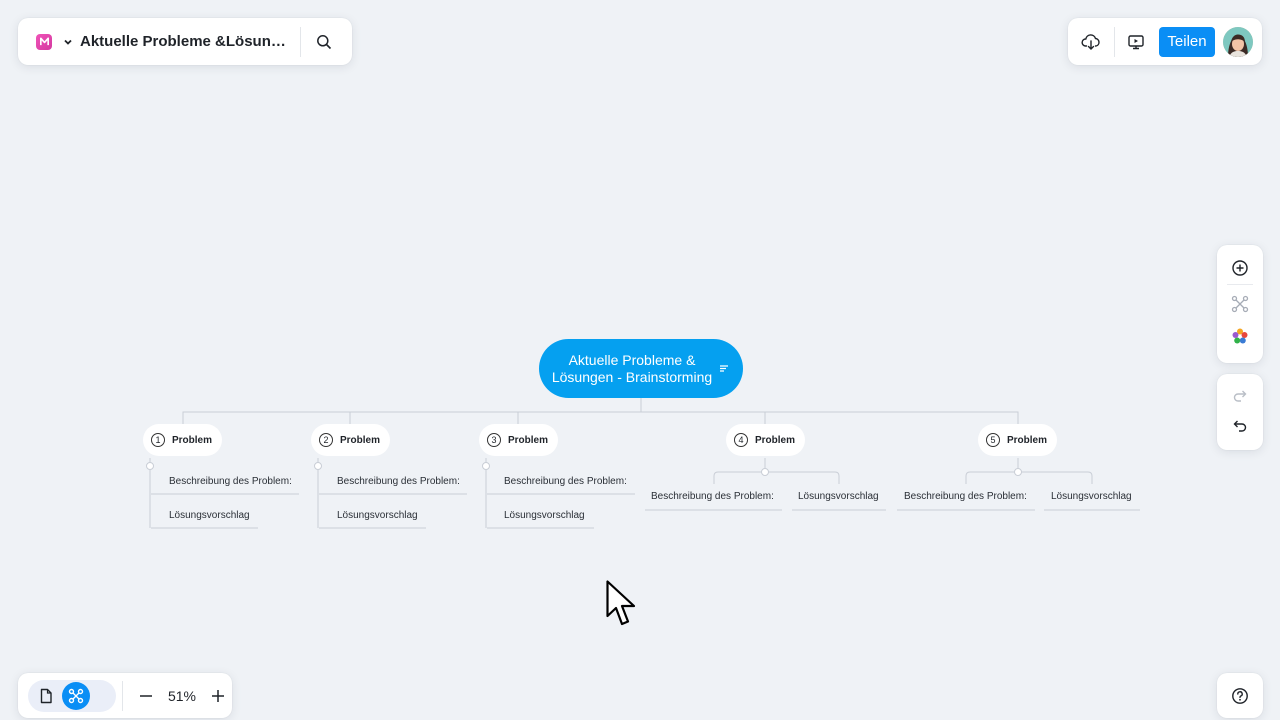  I want to click on leaf-description-2: Beschreibung des Problem:, so click(398, 481).